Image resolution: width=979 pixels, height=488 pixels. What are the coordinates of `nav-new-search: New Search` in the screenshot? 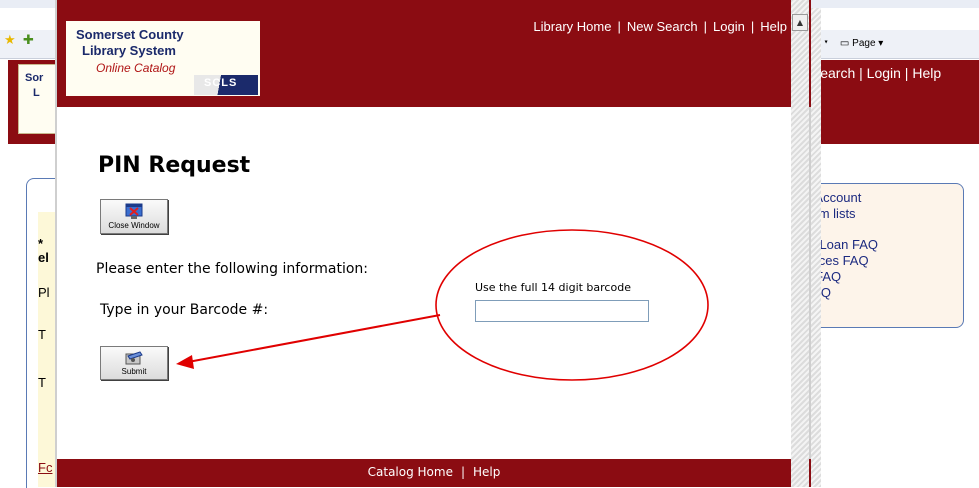 It's located at (662, 26).